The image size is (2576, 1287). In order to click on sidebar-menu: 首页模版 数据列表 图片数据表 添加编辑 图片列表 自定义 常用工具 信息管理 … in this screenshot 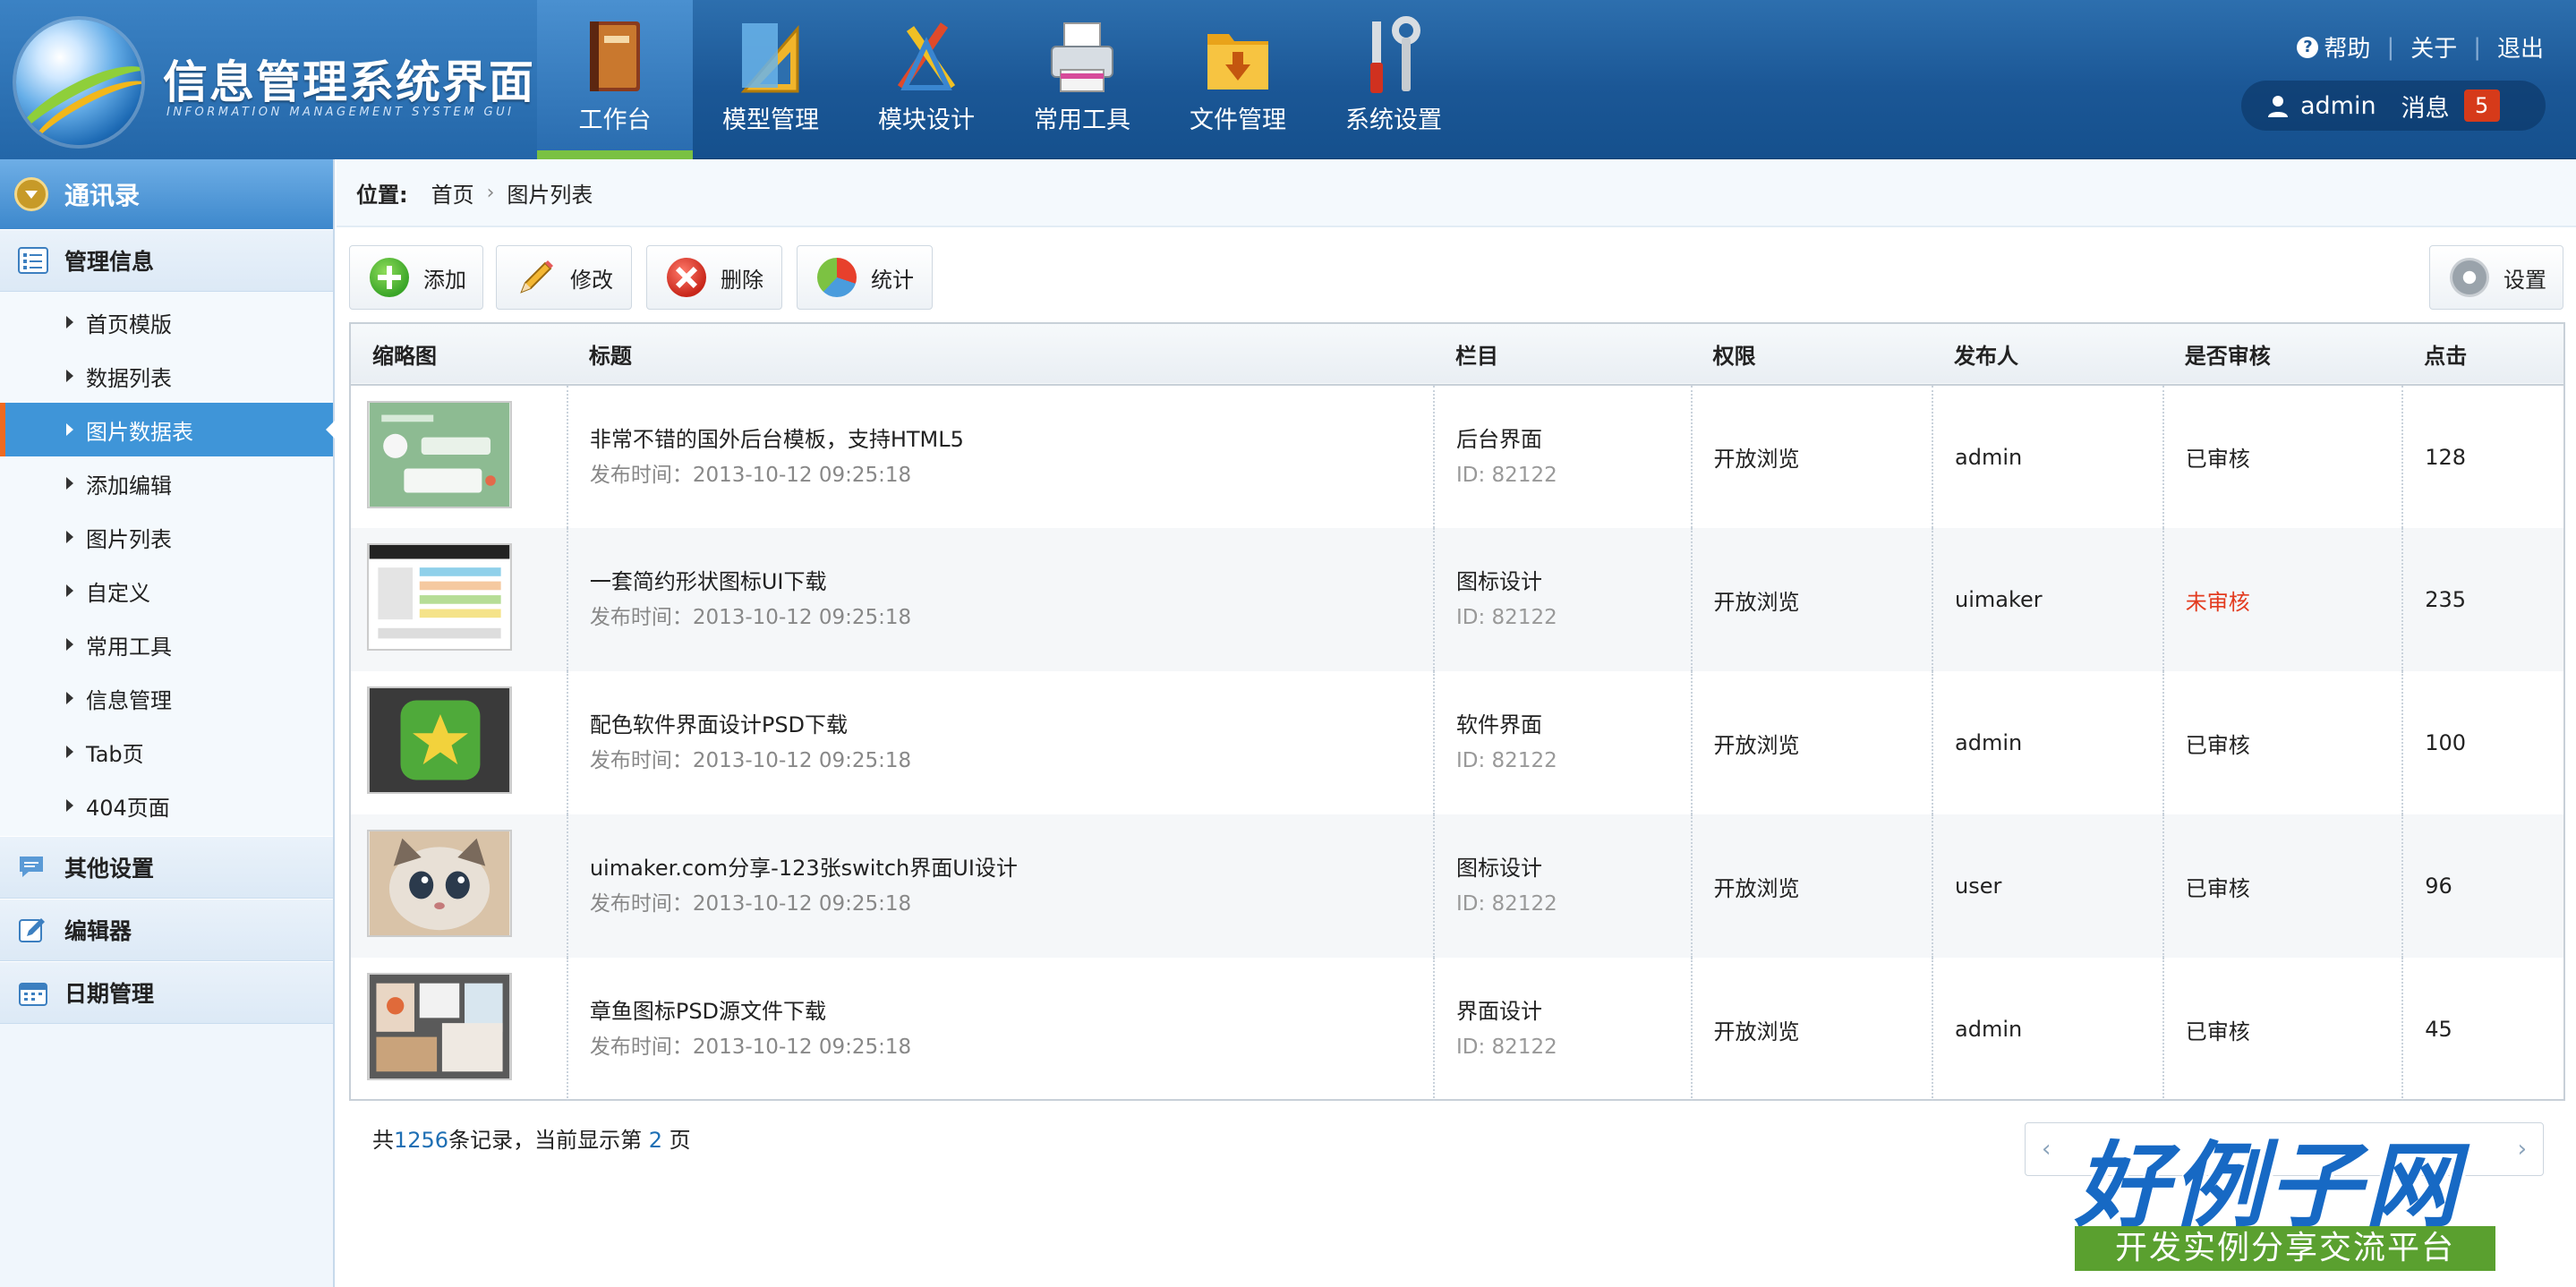, I will do `click(167, 564)`.